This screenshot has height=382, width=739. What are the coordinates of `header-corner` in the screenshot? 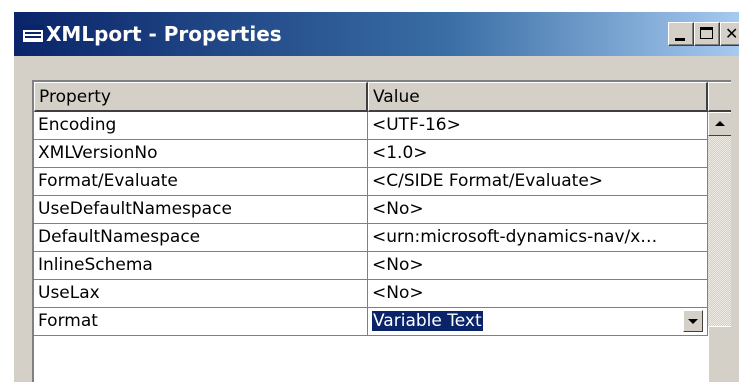 It's located at (719, 97).